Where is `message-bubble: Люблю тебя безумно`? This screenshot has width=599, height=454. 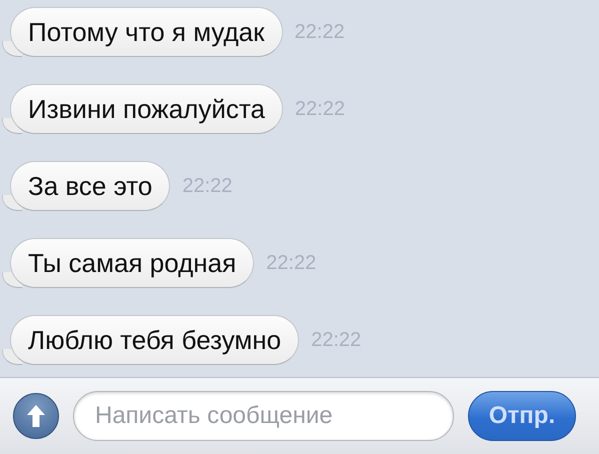 message-bubble: Люблю тебя безумно is located at coordinates (151, 340).